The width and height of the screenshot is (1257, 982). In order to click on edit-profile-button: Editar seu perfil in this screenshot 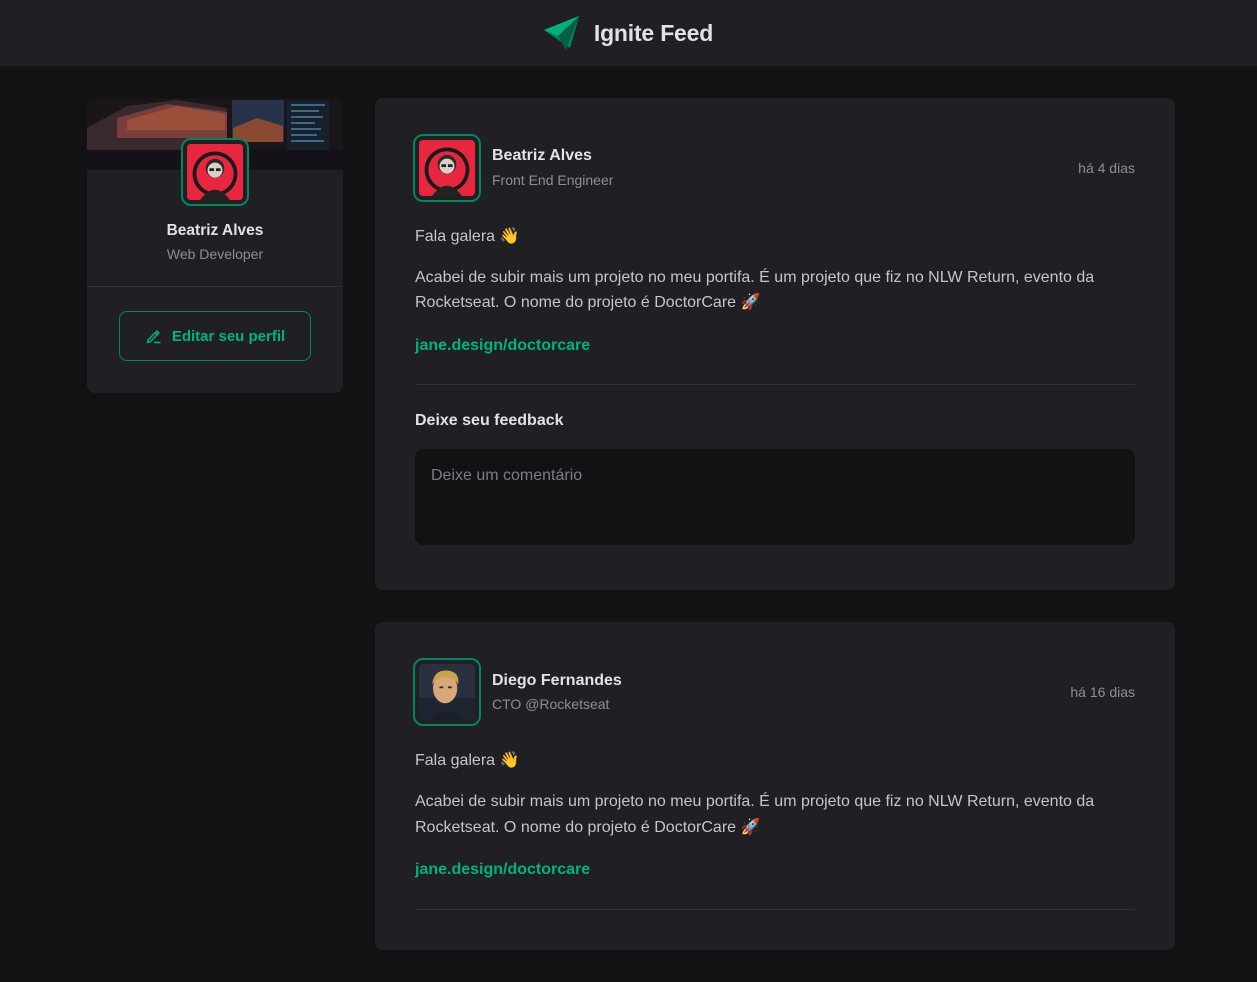, I will do `click(215, 336)`.